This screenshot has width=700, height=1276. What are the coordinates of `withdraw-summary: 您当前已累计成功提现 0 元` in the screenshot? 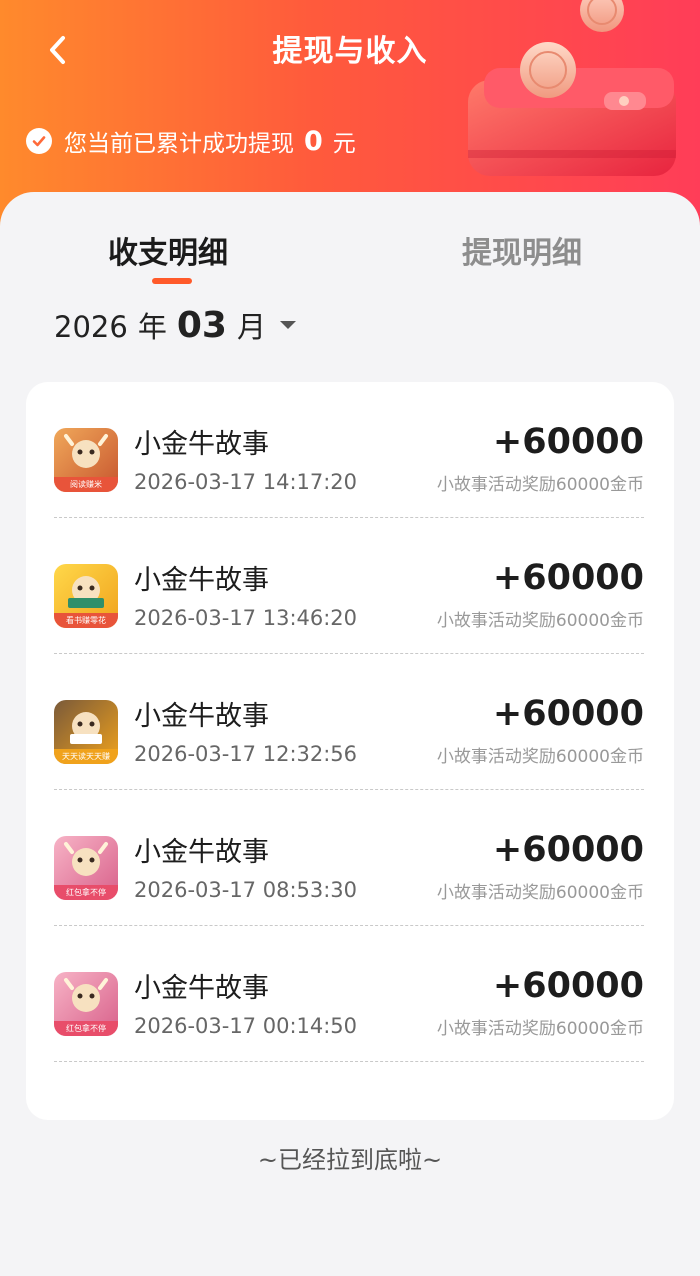 It's located at (191, 141).